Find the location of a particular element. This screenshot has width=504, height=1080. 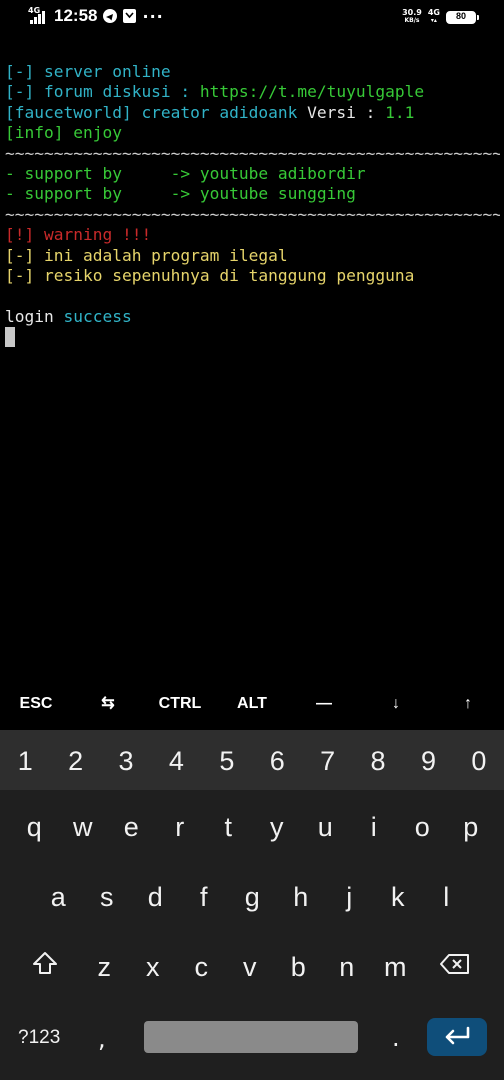

terminal-line: - support by -> youtube sungging is located at coordinates (252, 194).